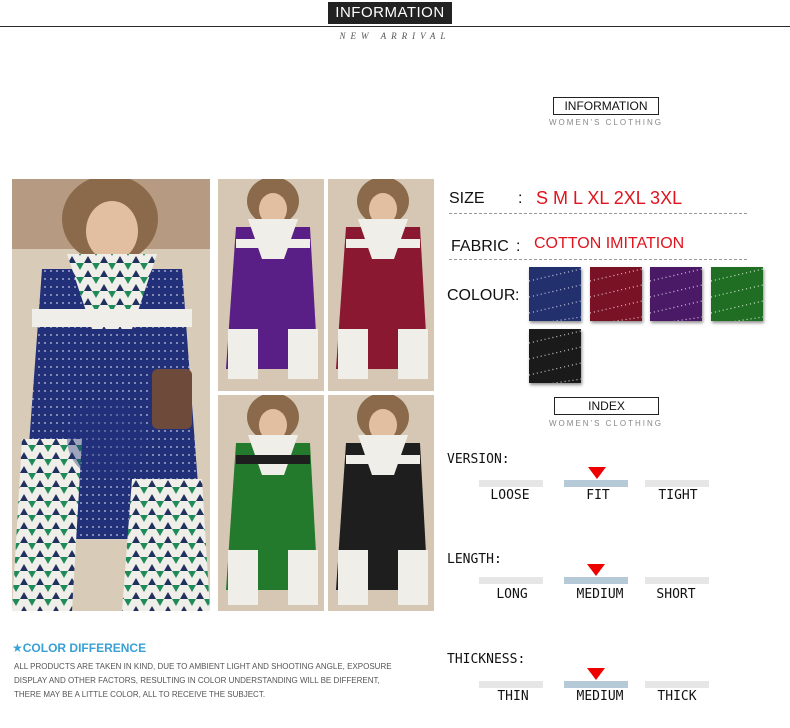  What do you see at coordinates (596, 483) in the screenshot?
I see `version-bar-fit` at bounding box center [596, 483].